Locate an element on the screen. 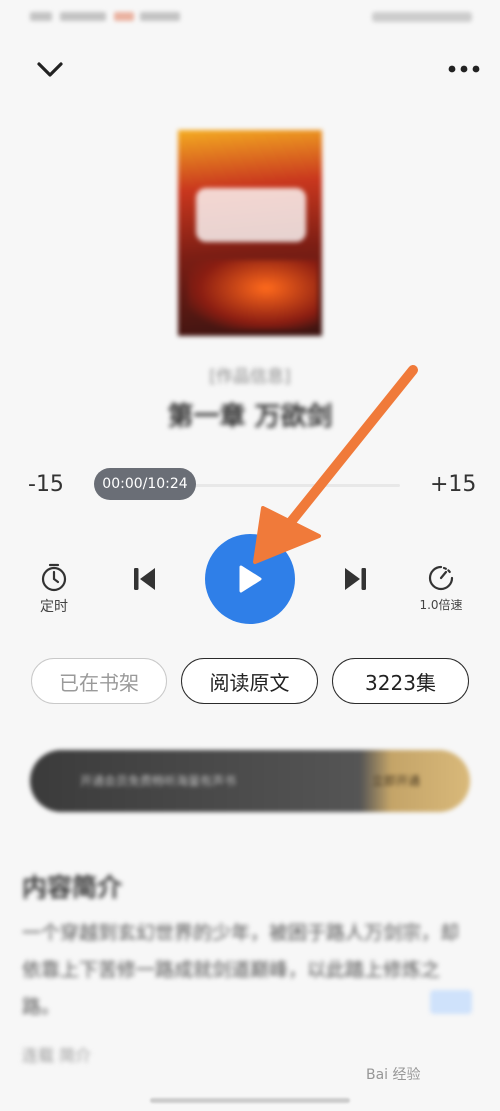 This screenshot has width=500, height=1111. more-icon is located at coordinates (464, 69).